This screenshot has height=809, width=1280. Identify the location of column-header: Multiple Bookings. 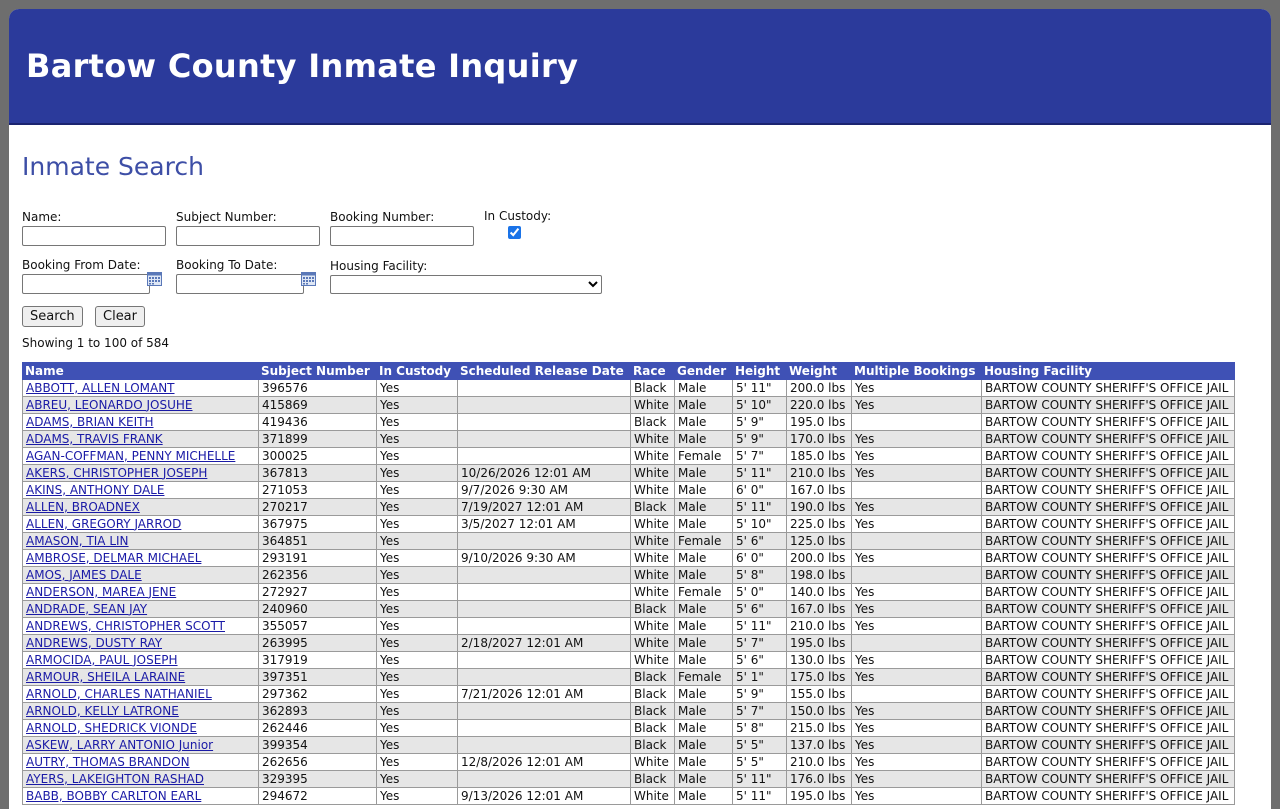
(916, 371).